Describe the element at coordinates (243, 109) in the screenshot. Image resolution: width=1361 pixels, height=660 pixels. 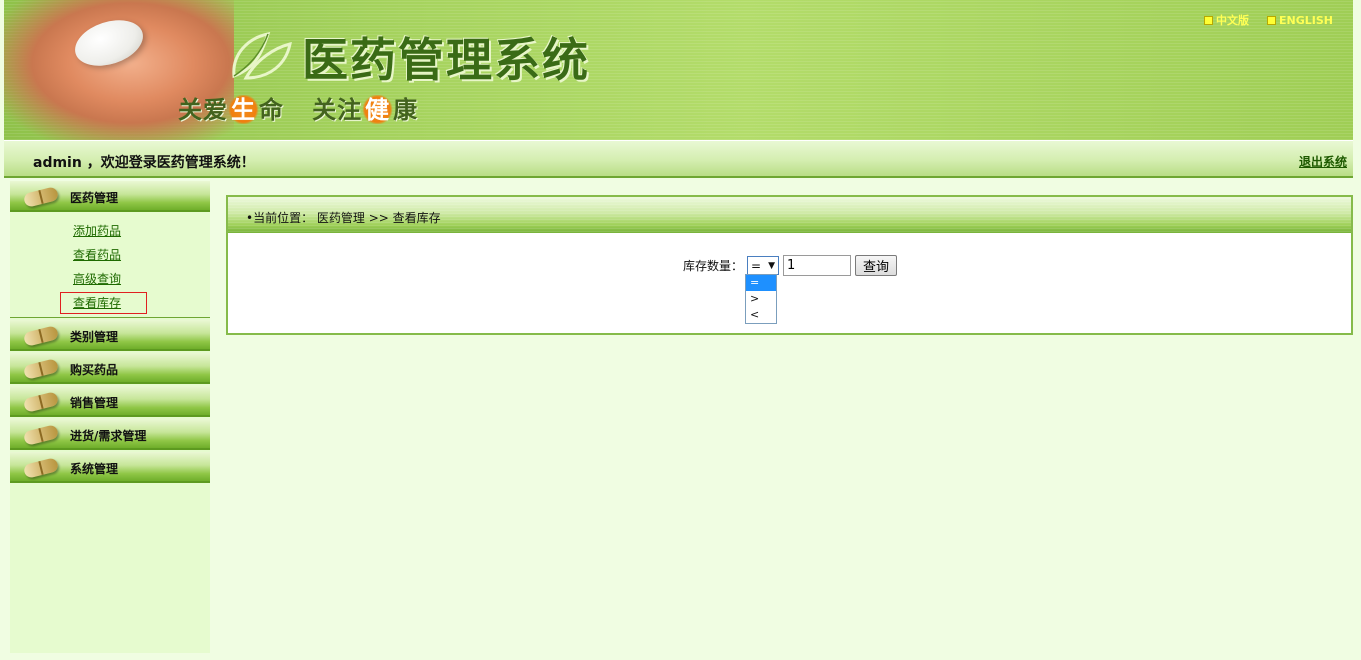
I see `slogan-highlight: 生` at that location.